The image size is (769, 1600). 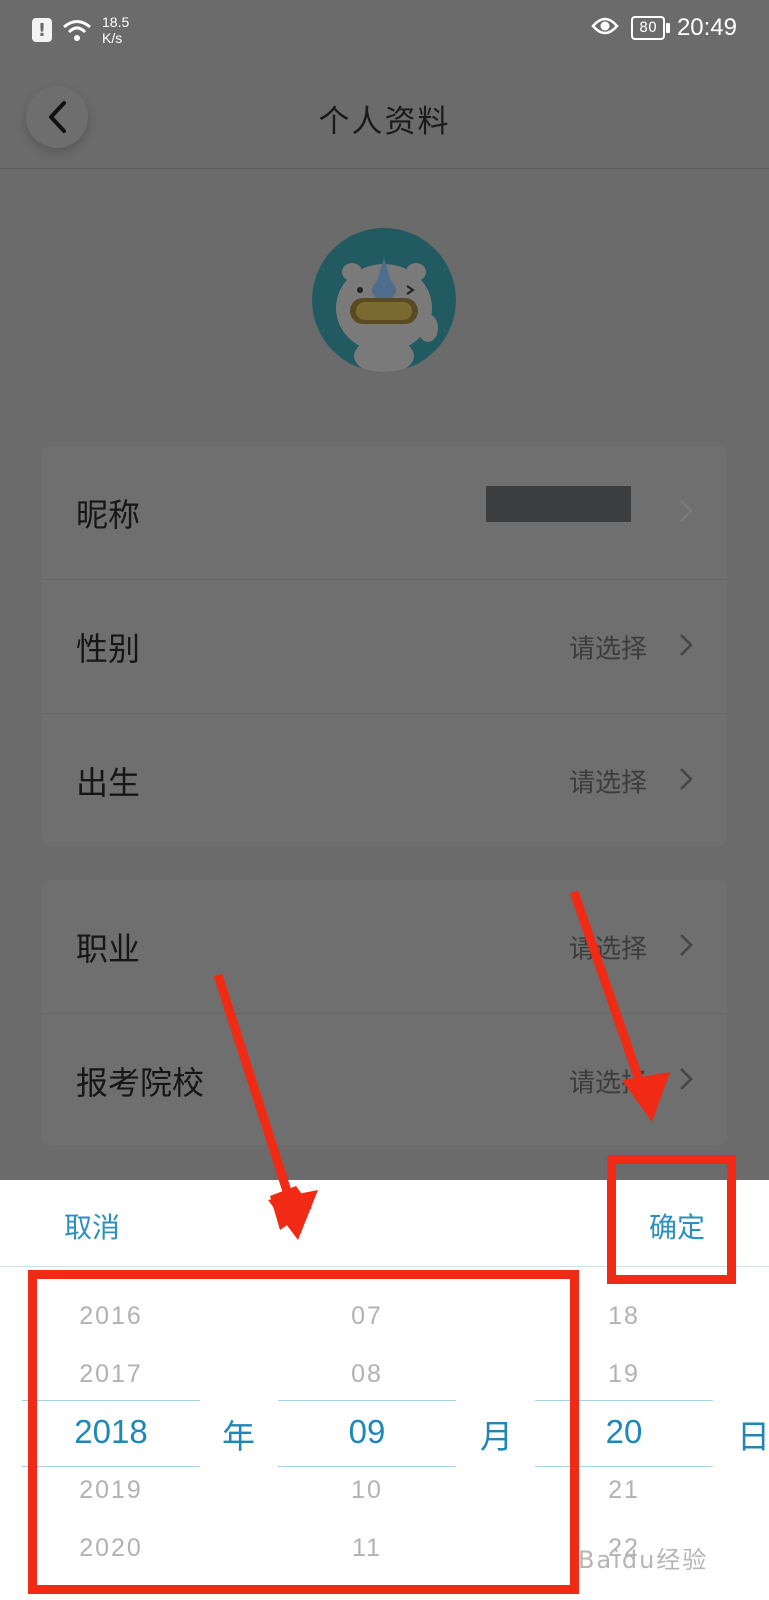 What do you see at coordinates (441, 1065) in the screenshot?
I see `annotation-arrows` at bounding box center [441, 1065].